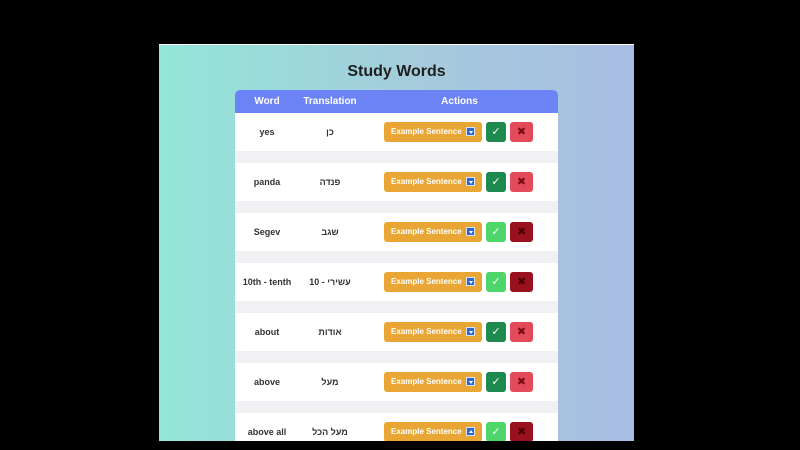 This screenshot has width=800, height=450. What do you see at coordinates (330, 382) in the screenshot?
I see `translation-cell: מעל` at bounding box center [330, 382].